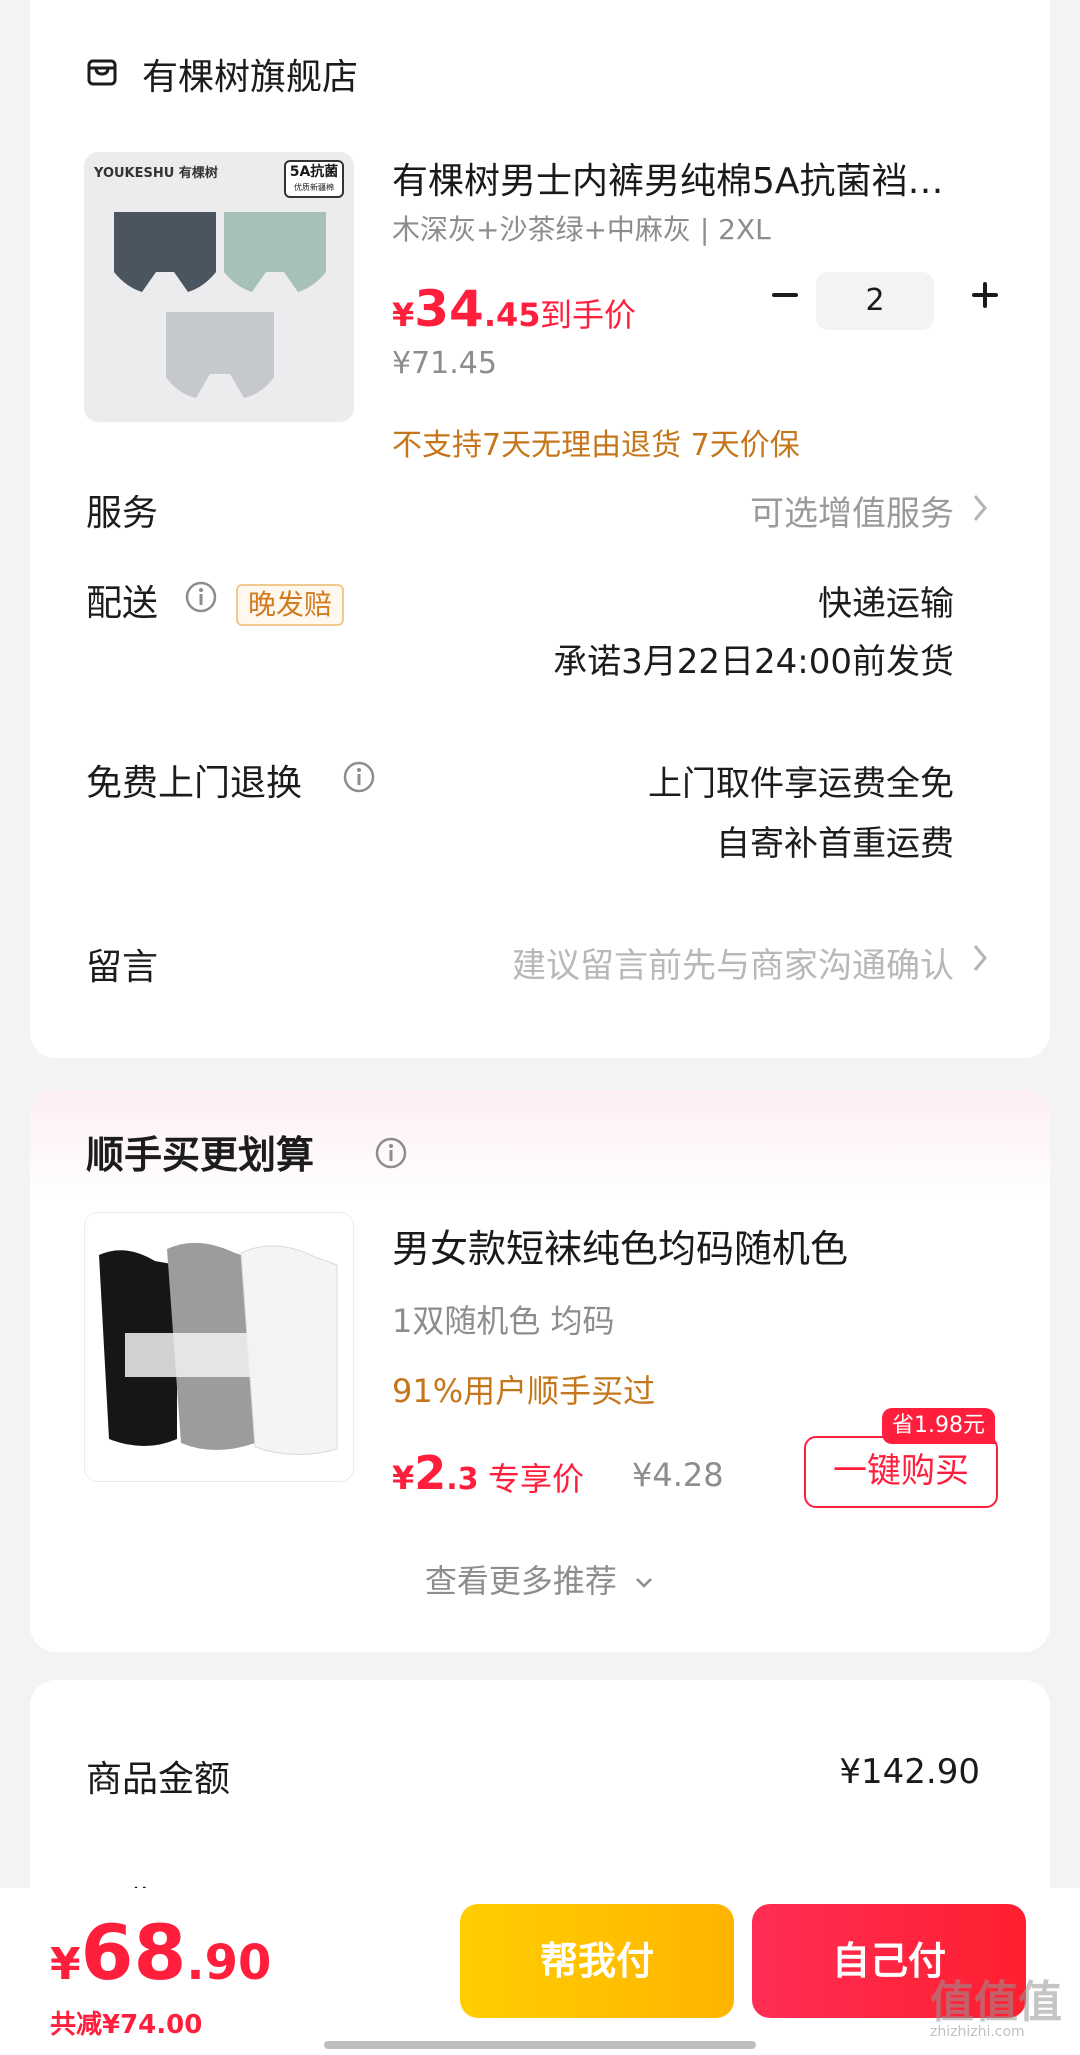 The width and height of the screenshot is (1080, 2055). I want to click on return-line1: 上门取件享运费全免, so click(801, 784).